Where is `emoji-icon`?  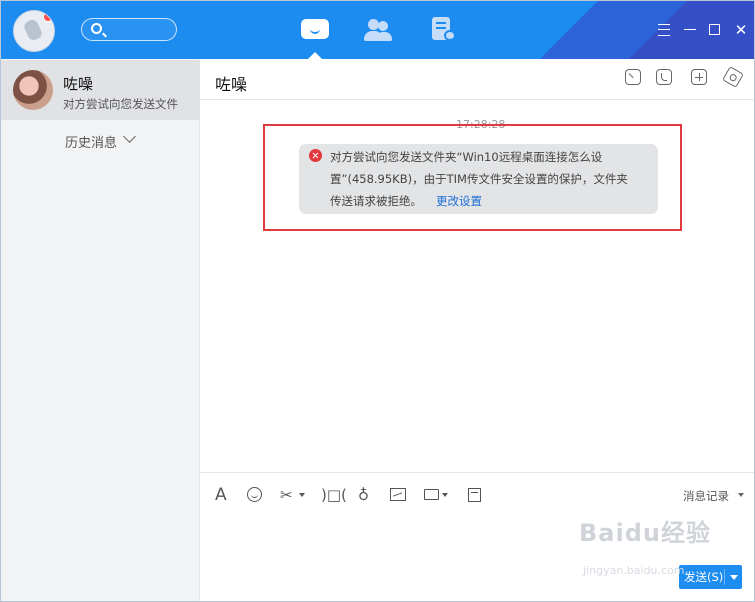
emoji-icon is located at coordinates (254, 494).